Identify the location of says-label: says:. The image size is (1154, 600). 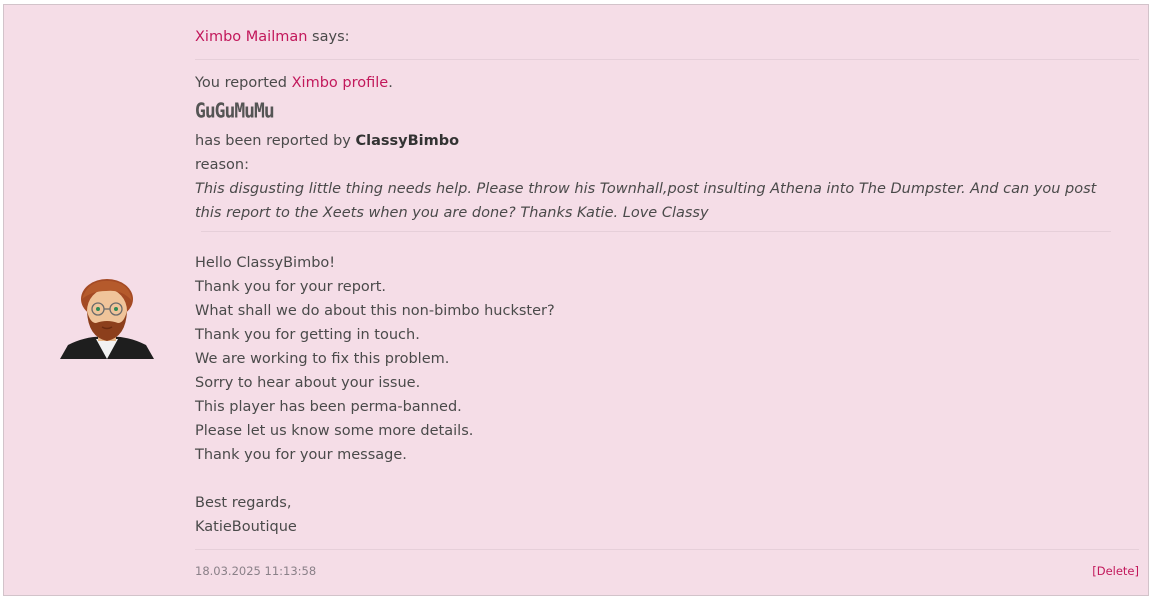
(331, 37).